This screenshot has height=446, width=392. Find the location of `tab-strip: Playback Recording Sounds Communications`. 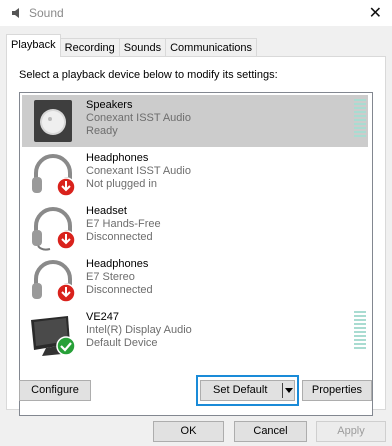

tab-strip: Playback Recording Sounds Communications is located at coordinates (132, 45).